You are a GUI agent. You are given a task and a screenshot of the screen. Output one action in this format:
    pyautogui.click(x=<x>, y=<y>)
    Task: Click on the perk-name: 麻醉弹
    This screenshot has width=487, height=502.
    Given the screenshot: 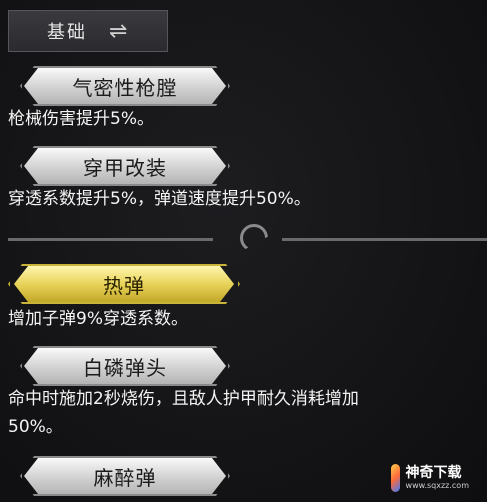 What is the action you would take?
    pyautogui.click(x=125, y=477)
    